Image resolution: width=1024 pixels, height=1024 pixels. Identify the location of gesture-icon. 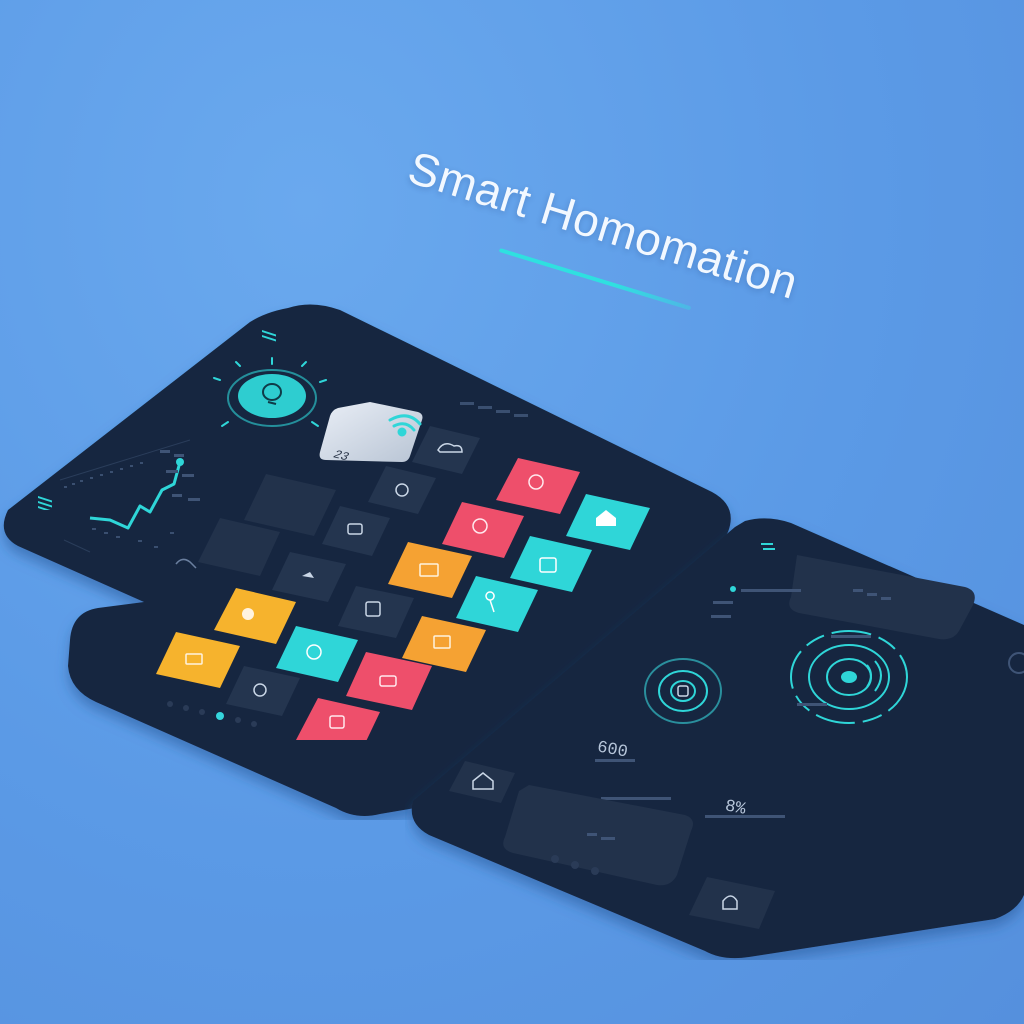
(187, 564).